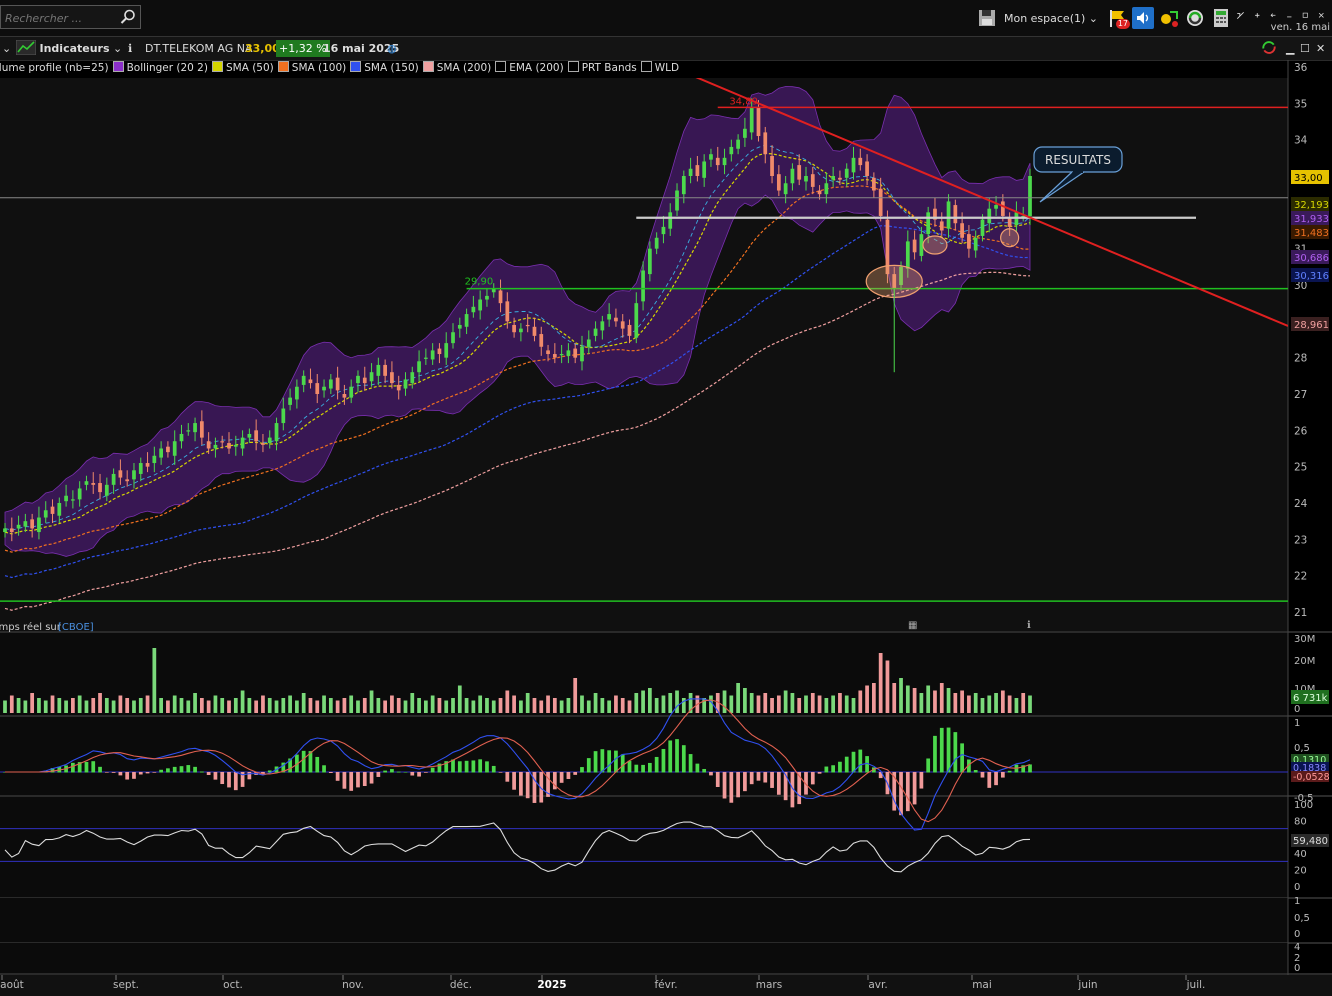  I want to click on panel-maximize-icon: ☐, so click(1305, 48).